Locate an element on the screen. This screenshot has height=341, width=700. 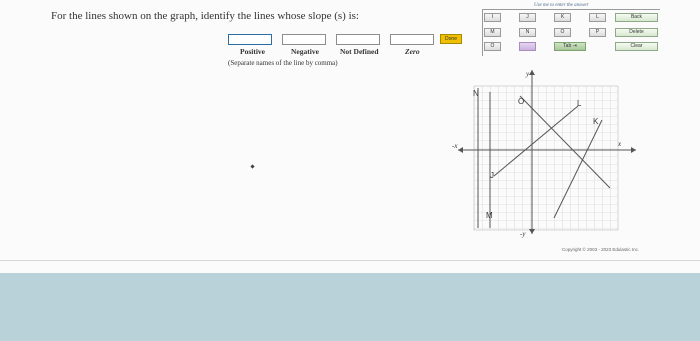
answer-not-defined-input is located at coordinates (358, 39).